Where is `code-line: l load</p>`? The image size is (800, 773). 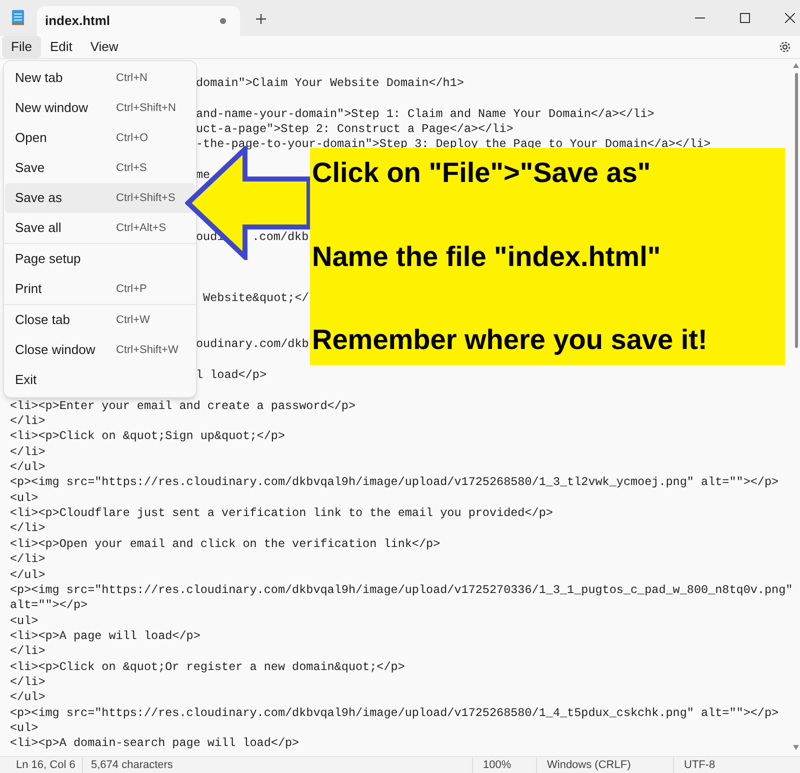 code-line: l load</p> is located at coordinates (231, 376).